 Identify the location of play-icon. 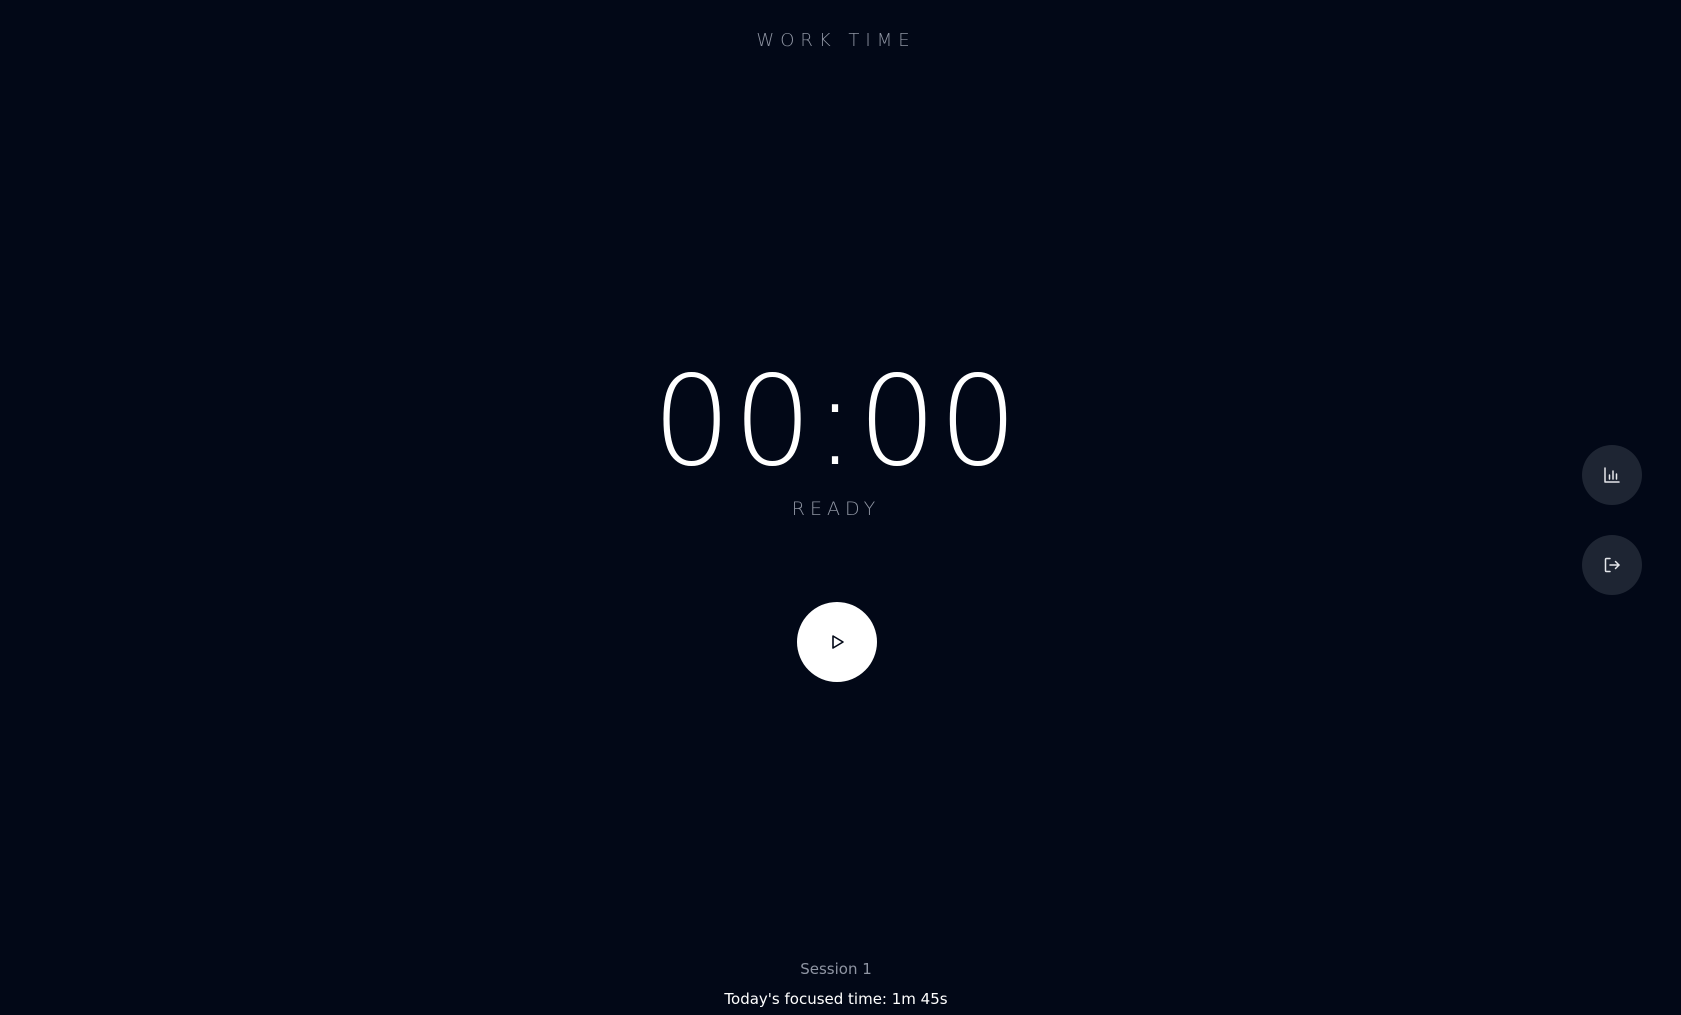
(837, 642).